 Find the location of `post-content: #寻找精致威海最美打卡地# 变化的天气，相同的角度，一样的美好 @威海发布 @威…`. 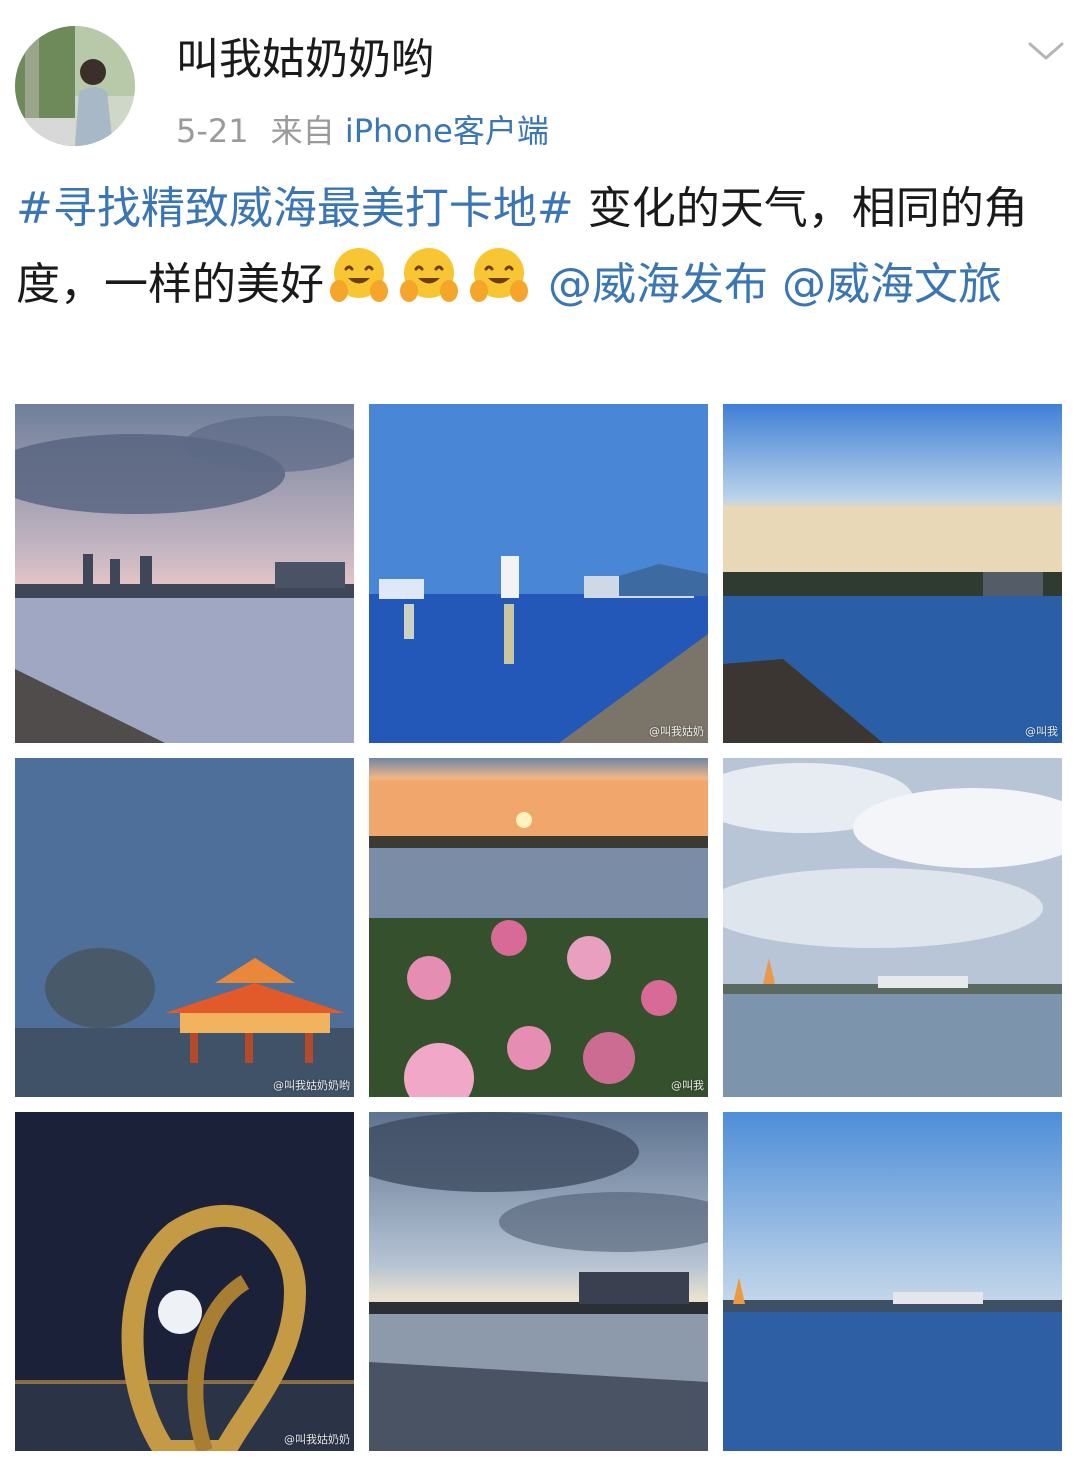

post-content: #寻找精致威海最美打卡地# 变化的天气，相同的角度，一样的美好 @威海发布 @威… is located at coordinates (541, 246).